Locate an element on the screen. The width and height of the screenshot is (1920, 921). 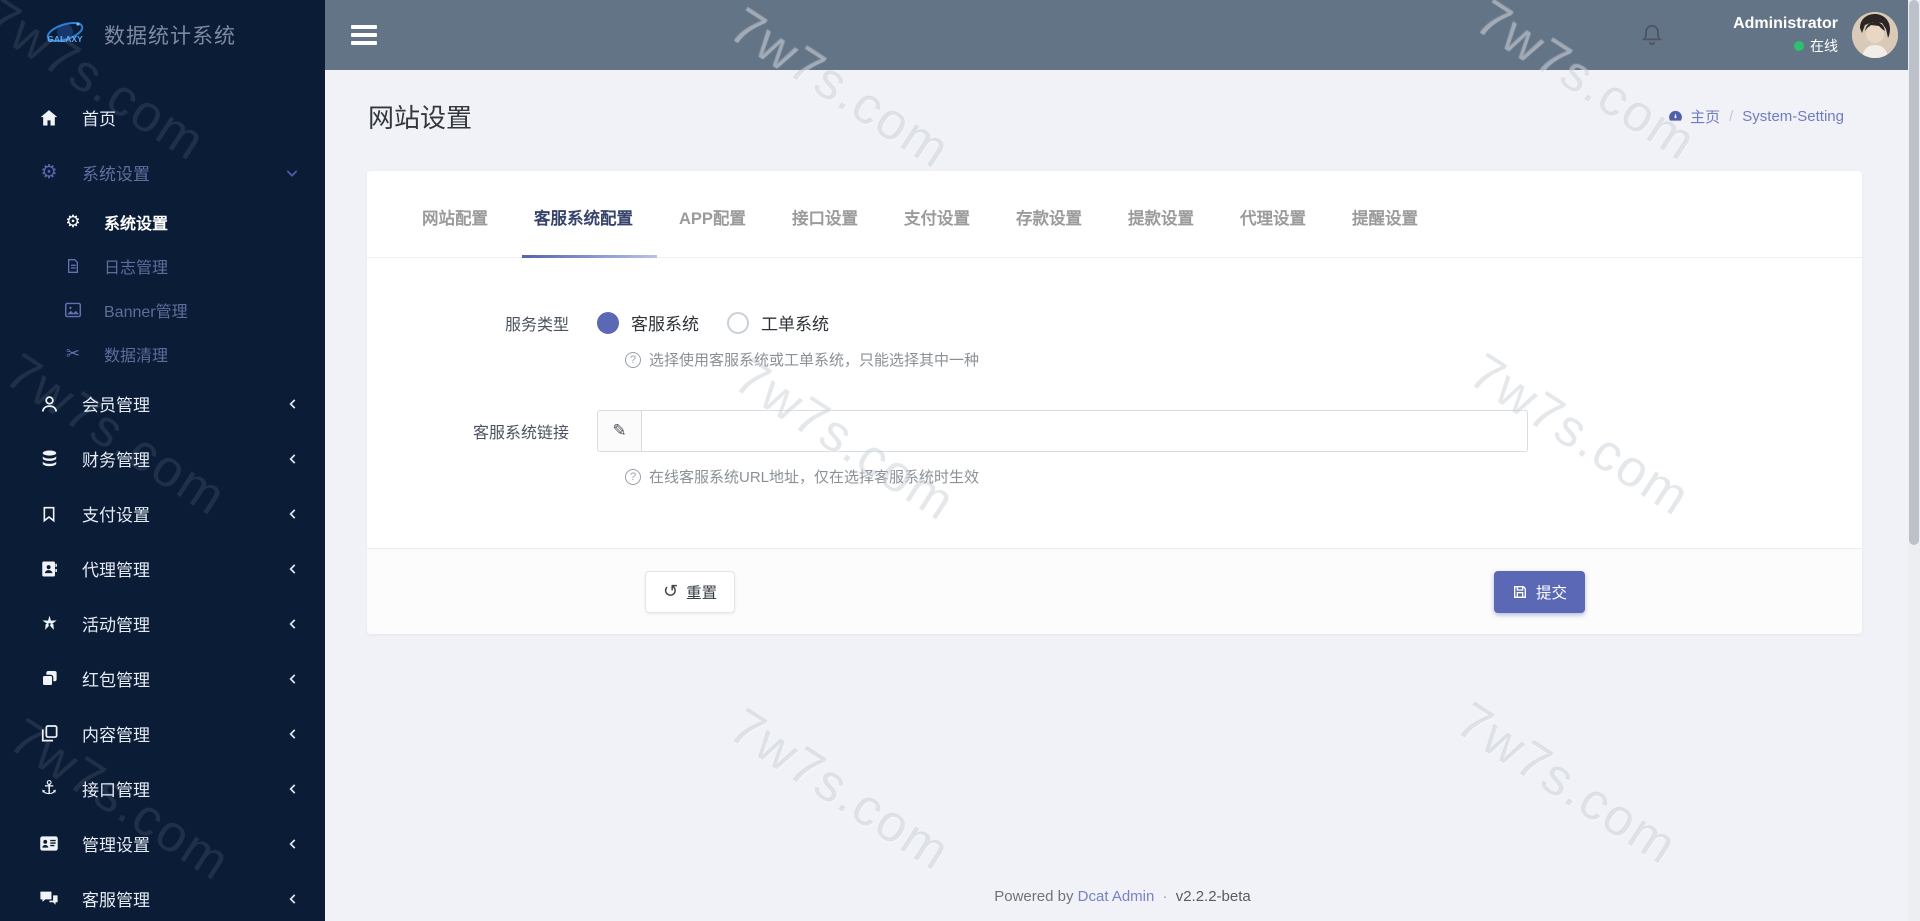
sidebar-item-home: 首页 is located at coordinates (162, 117).